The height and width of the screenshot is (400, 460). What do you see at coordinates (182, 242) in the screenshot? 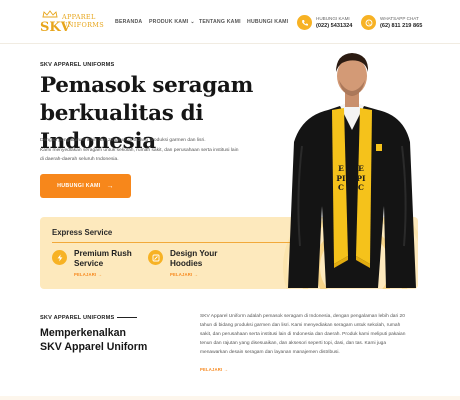
I see `divider` at bounding box center [182, 242].